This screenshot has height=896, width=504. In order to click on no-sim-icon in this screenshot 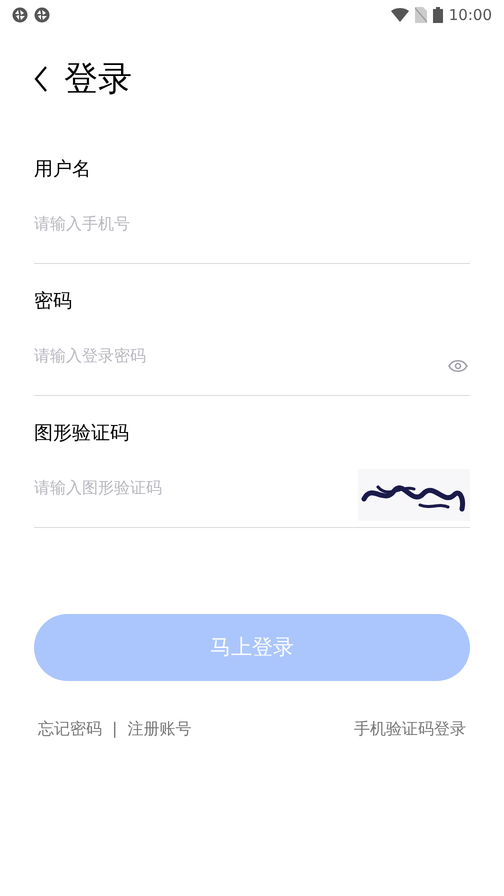, I will do `click(420, 15)`.